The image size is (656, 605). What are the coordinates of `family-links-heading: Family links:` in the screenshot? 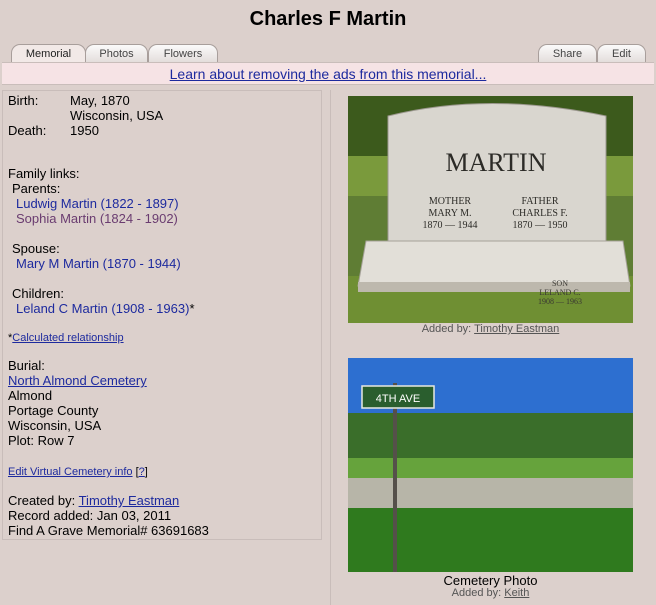 It's located at (44, 173).